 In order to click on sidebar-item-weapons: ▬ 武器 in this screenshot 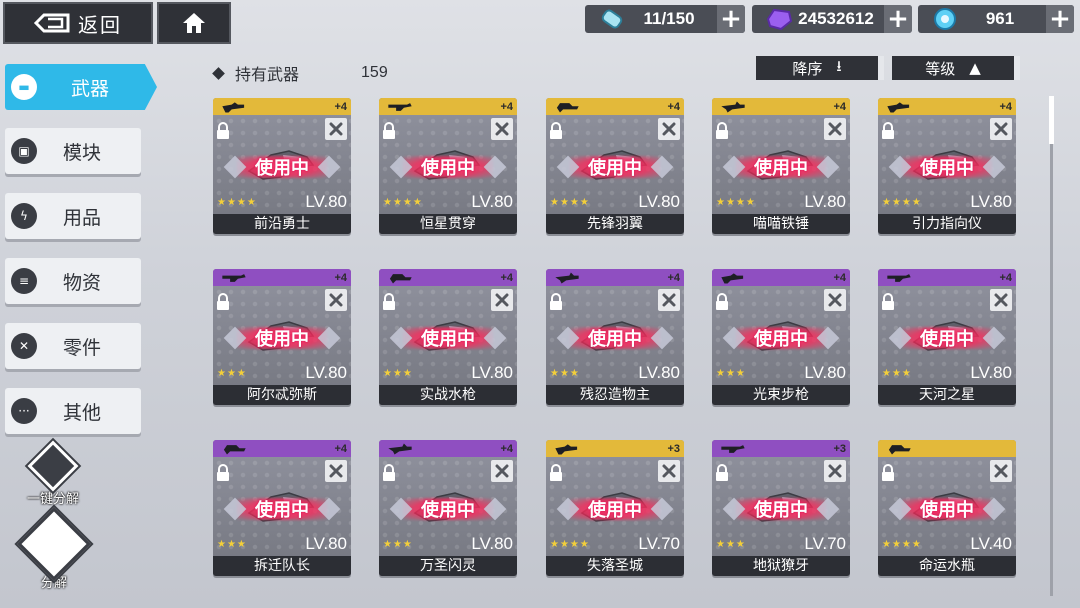, I will do `click(81, 87)`.